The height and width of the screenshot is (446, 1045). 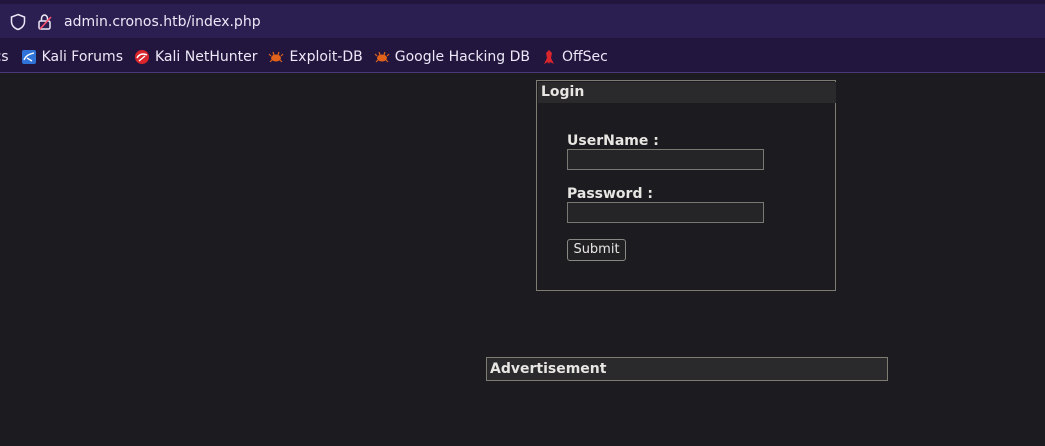 I want to click on bookmark-label: Kali NetHunter, so click(x=206, y=57).